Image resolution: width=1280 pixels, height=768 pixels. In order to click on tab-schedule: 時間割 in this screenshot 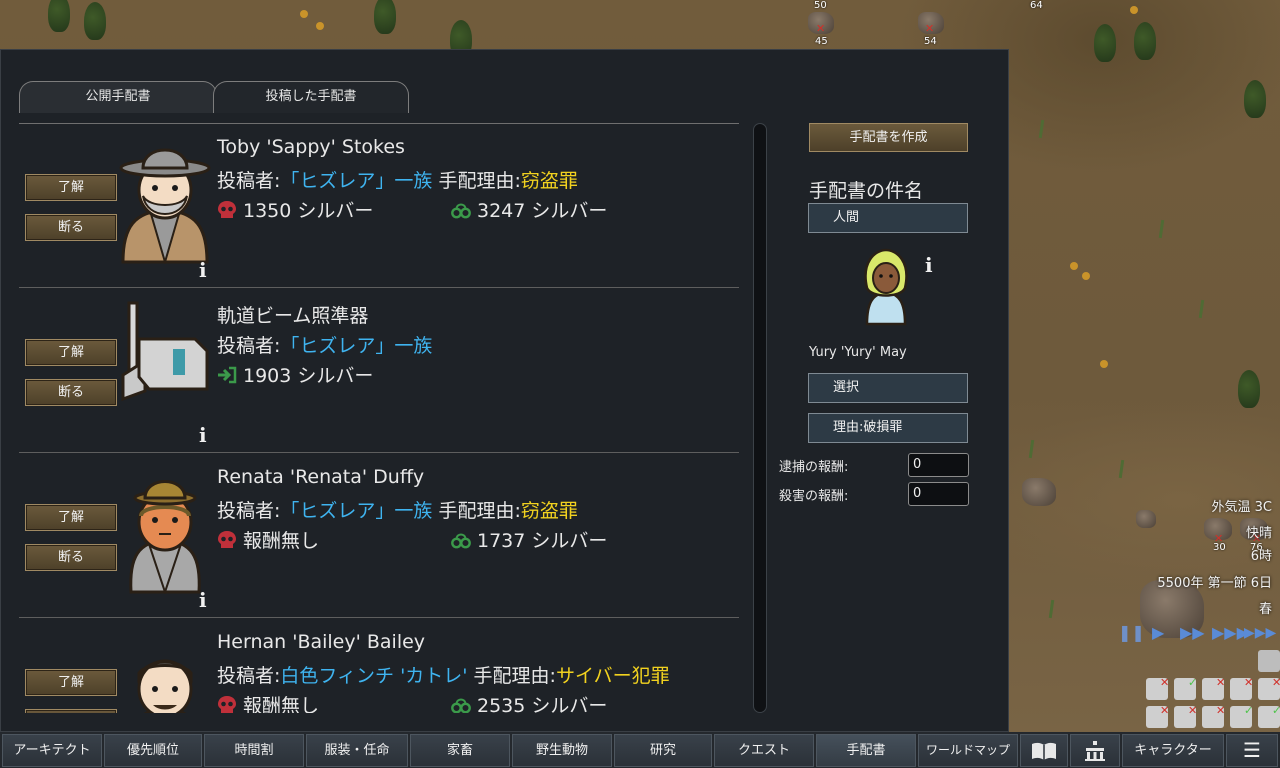, I will do `click(254, 750)`.